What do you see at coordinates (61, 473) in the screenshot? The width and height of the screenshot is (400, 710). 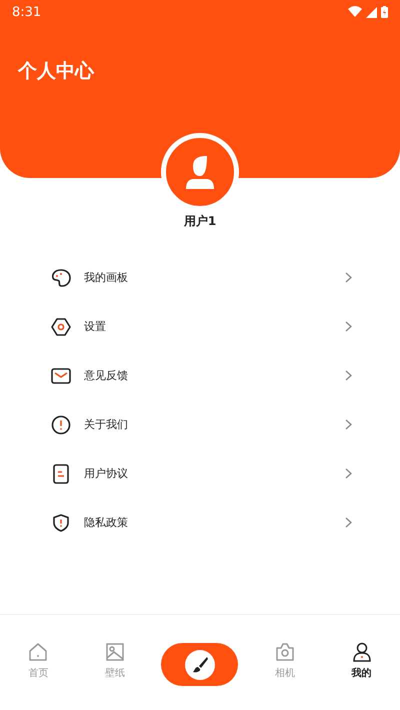 I see `document-icon` at bounding box center [61, 473].